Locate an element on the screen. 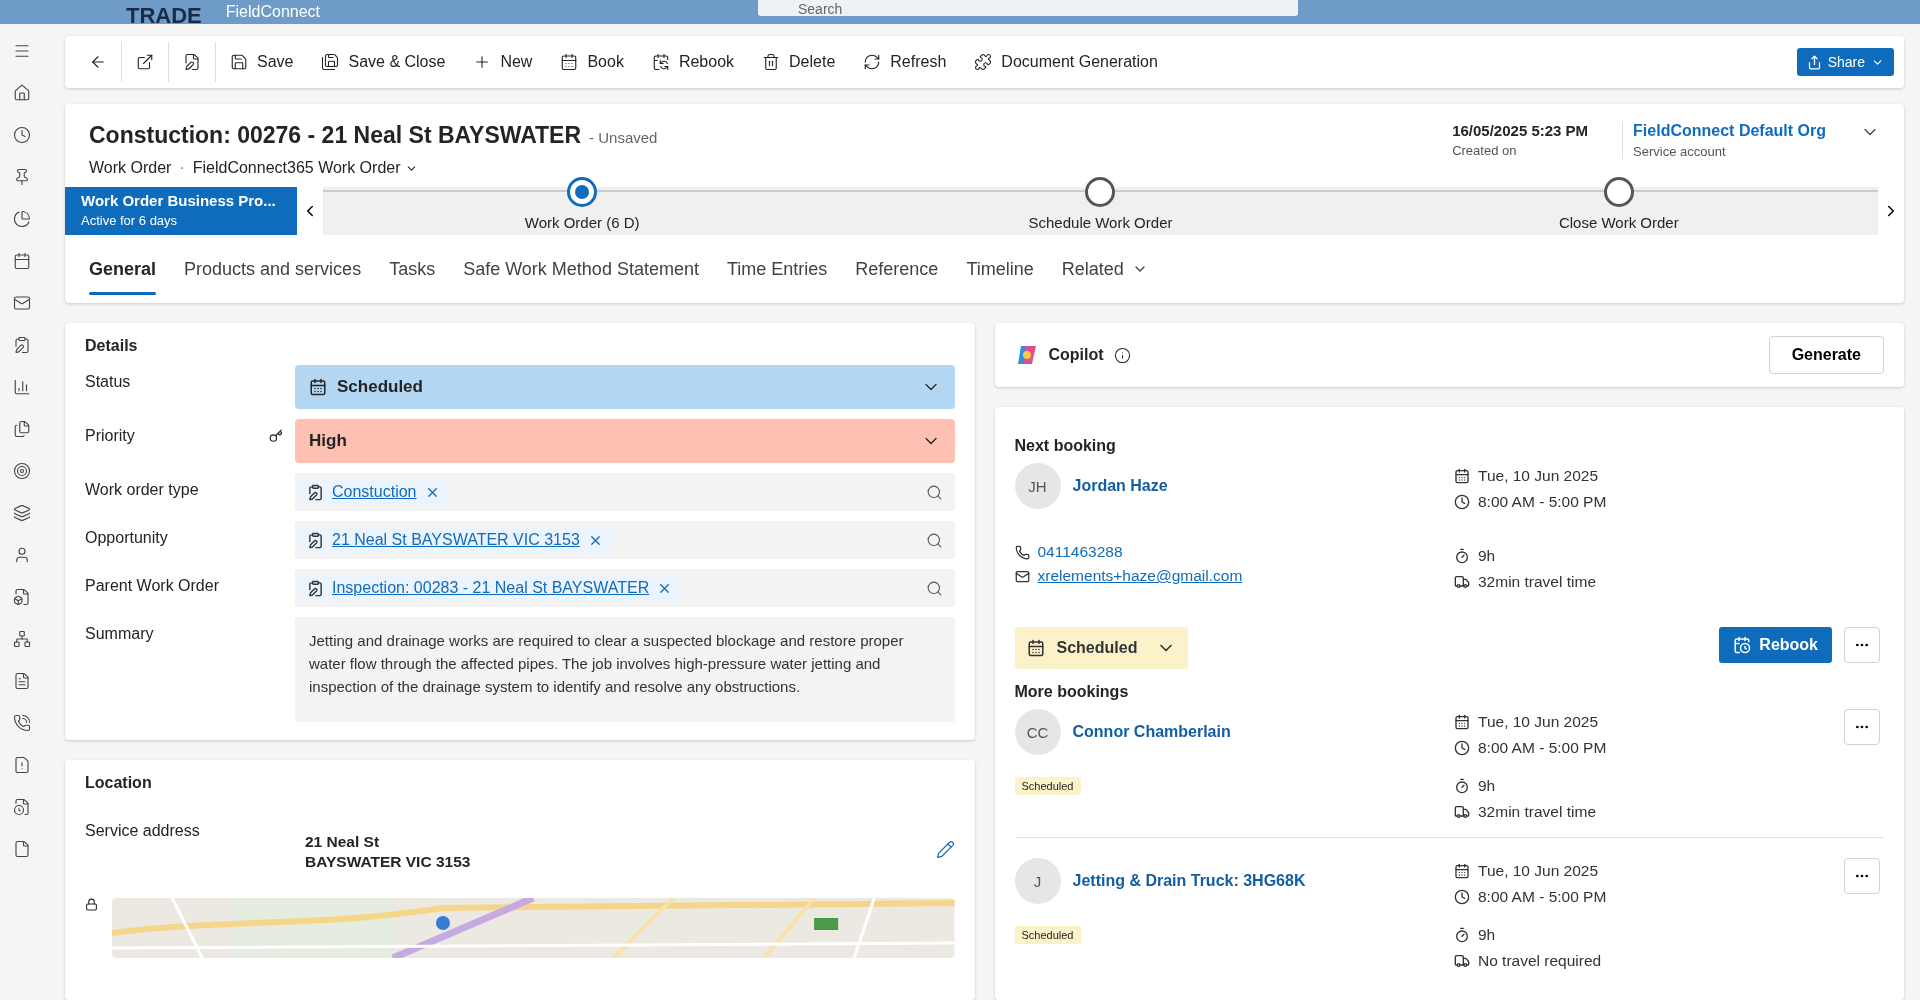  lookup-field: 21 Neal St BAYSWATER VIC 3153 is located at coordinates (625, 540).